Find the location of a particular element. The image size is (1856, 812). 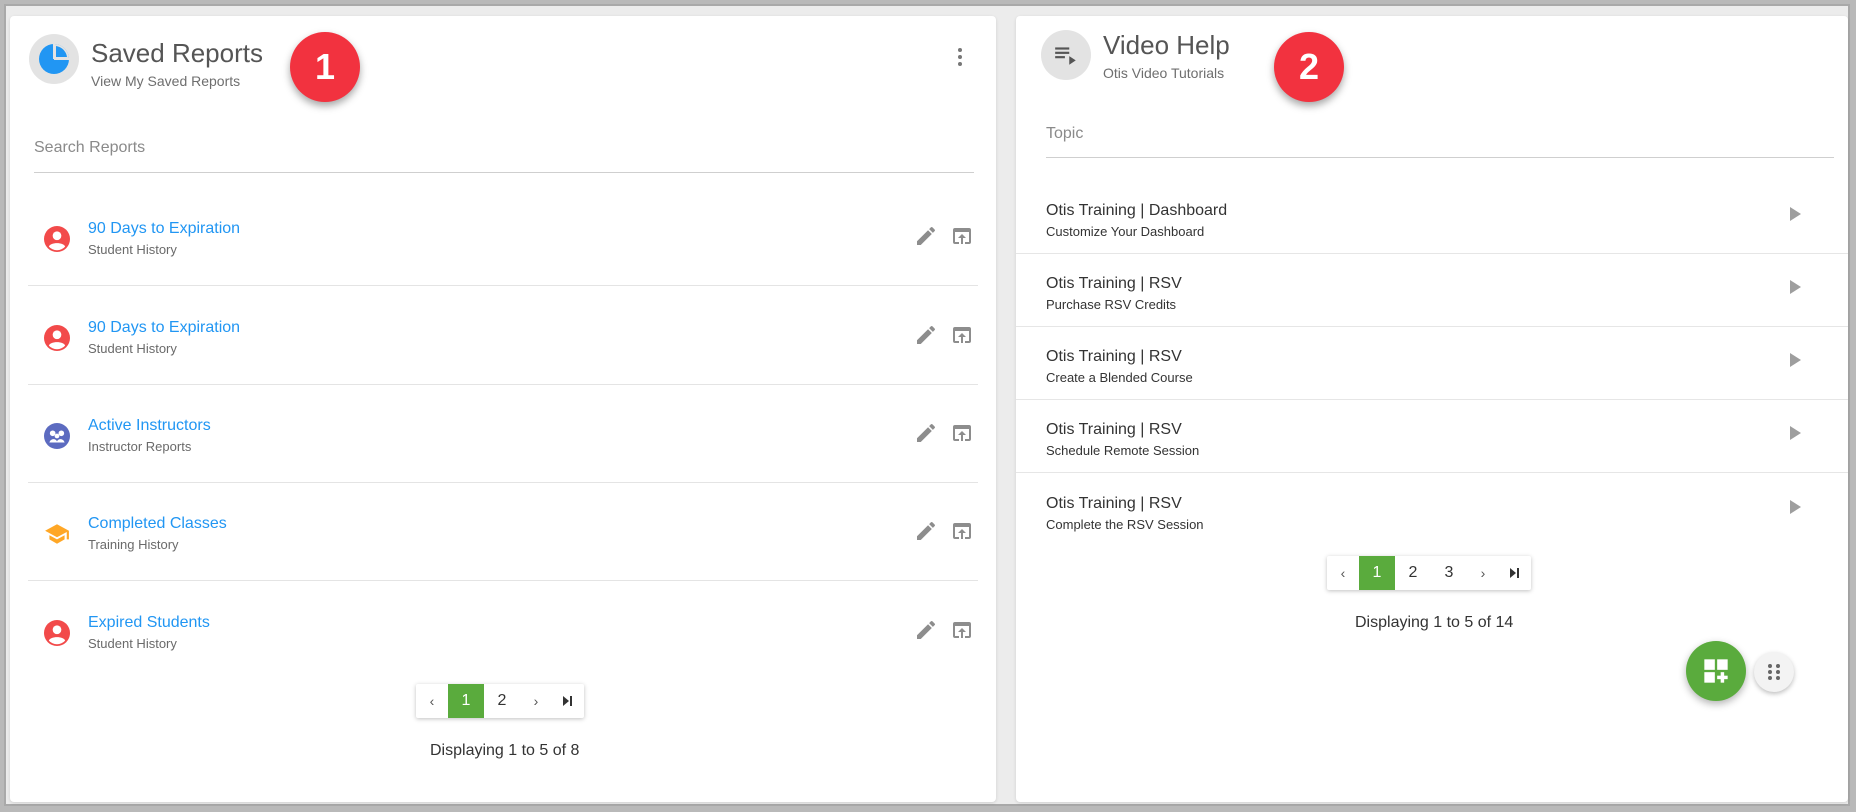

topic-select: Topic is located at coordinates (1064, 134).